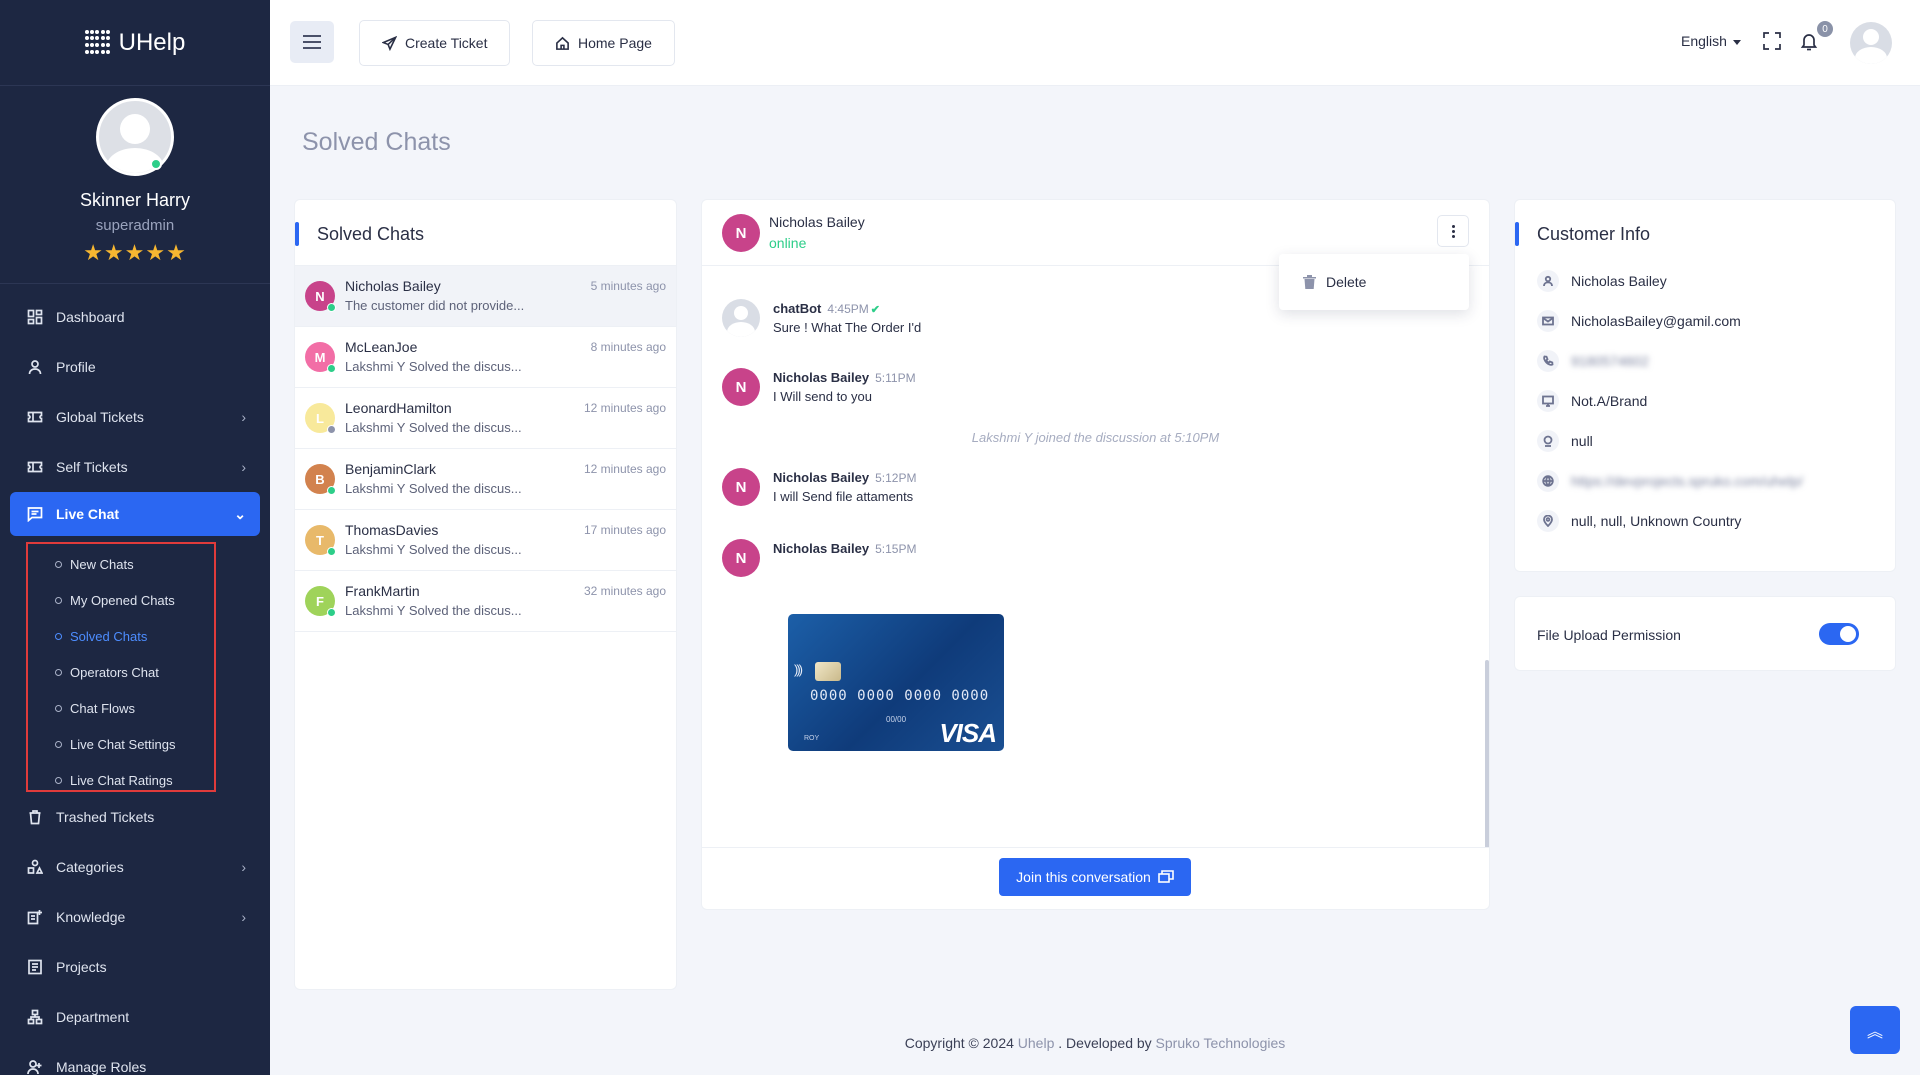 Image resolution: width=1920 pixels, height=1075 pixels. I want to click on sidebar-item-department: Department, so click(135, 1017).